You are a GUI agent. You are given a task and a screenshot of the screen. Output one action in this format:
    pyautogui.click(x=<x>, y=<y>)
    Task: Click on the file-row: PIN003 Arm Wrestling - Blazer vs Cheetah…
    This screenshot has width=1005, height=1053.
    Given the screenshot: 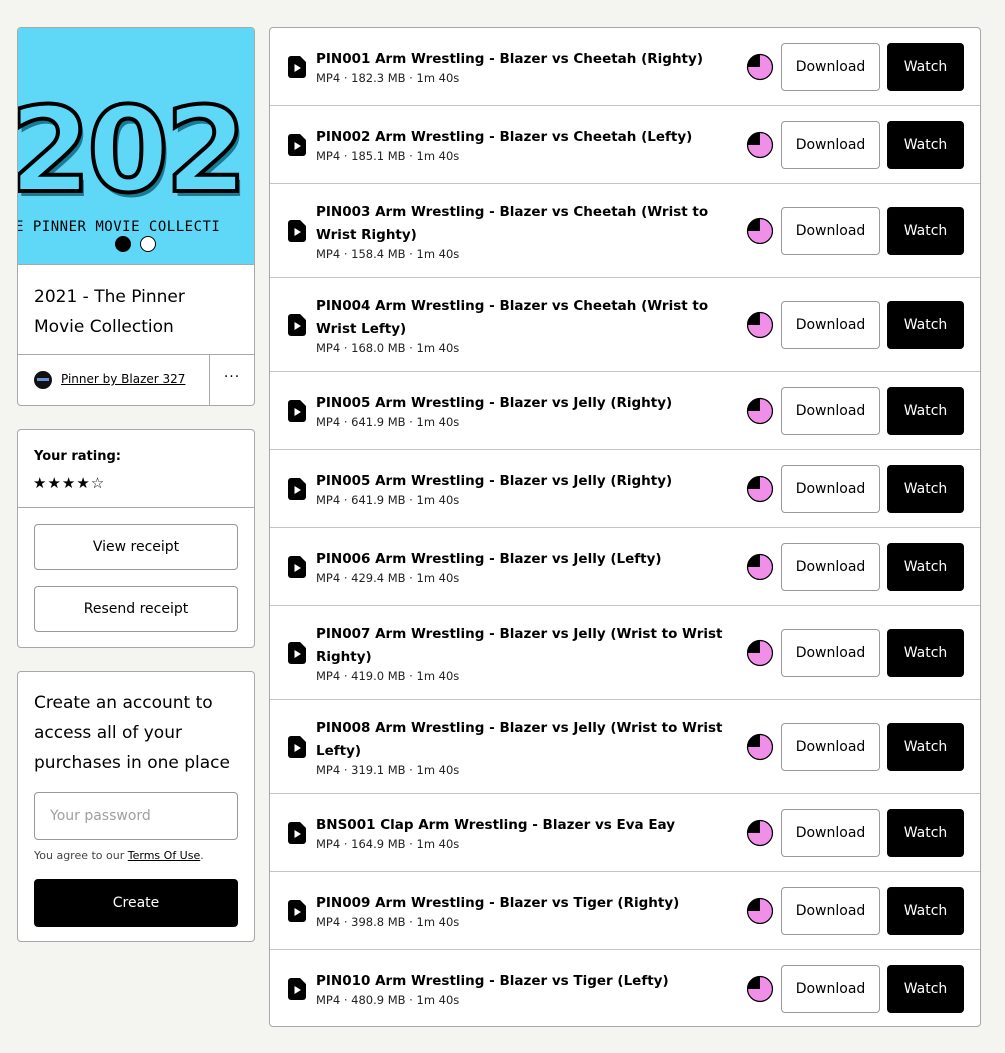 What is the action you would take?
    pyautogui.click(x=625, y=231)
    